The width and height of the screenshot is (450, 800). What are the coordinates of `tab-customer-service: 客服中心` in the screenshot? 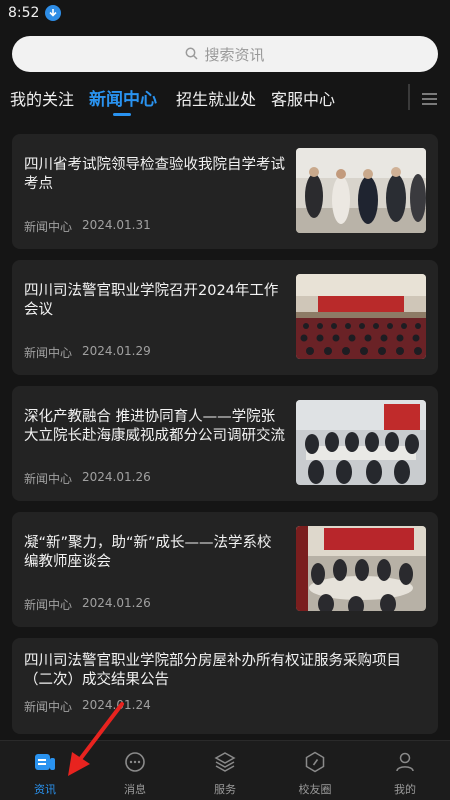 It's located at (303, 98).